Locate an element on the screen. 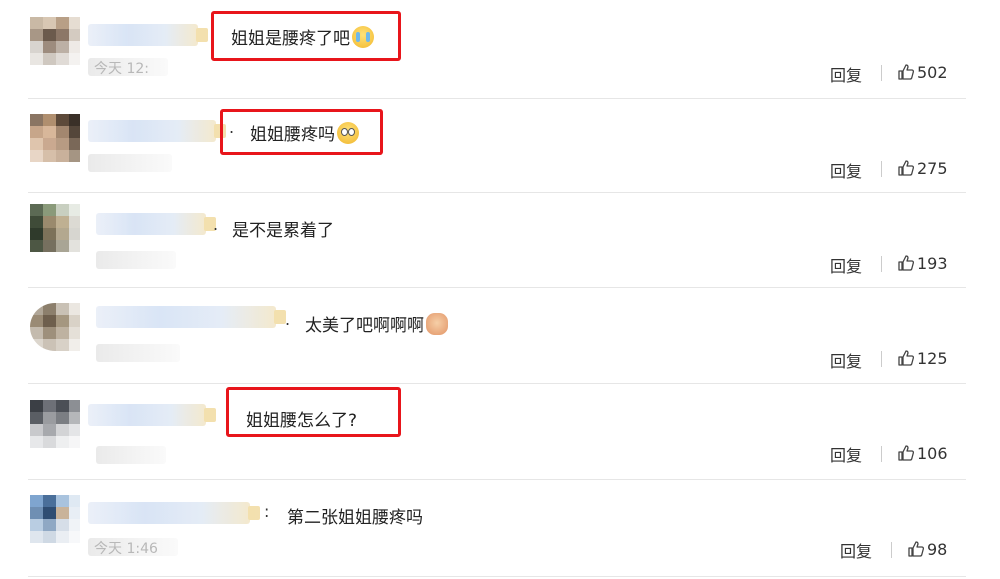  like-button: 193 is located at coordinates (922, 263).